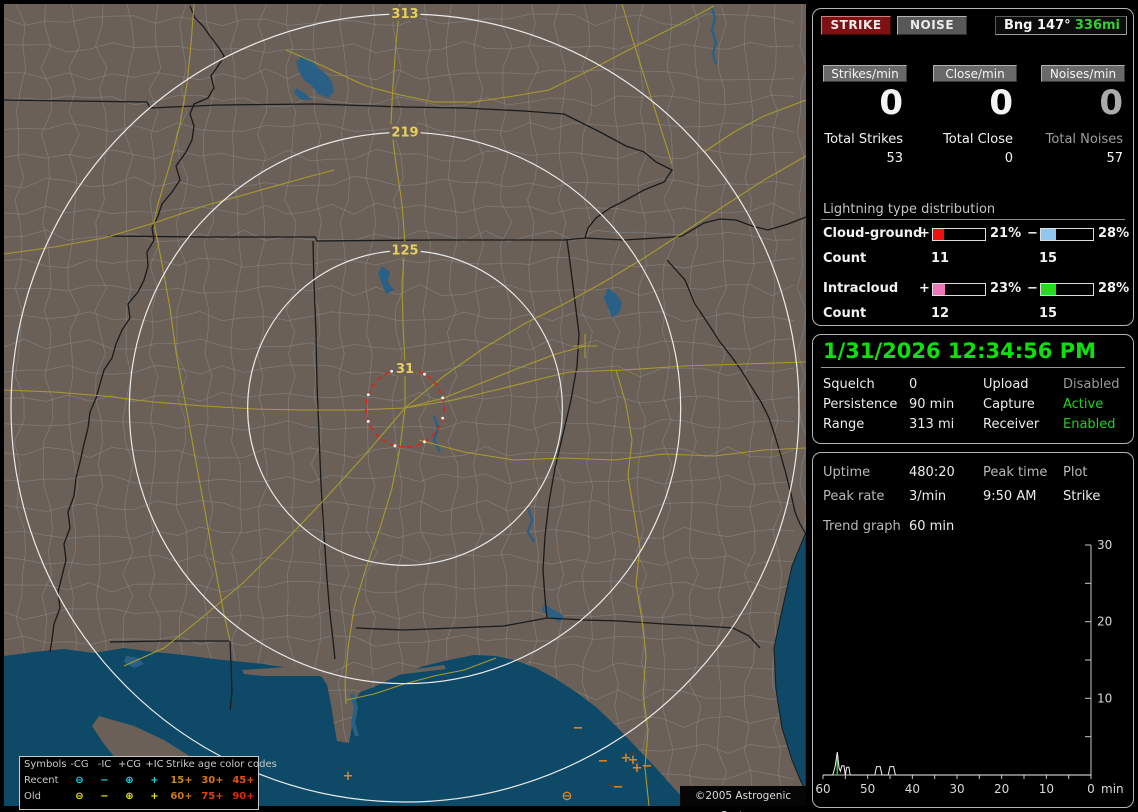 The width and height of the screenshot is (1138, 812). What do you see at coordinates (1091, 789) in the screenshot?
I see `svg-text: 0` at bounding box center [1091, 789].